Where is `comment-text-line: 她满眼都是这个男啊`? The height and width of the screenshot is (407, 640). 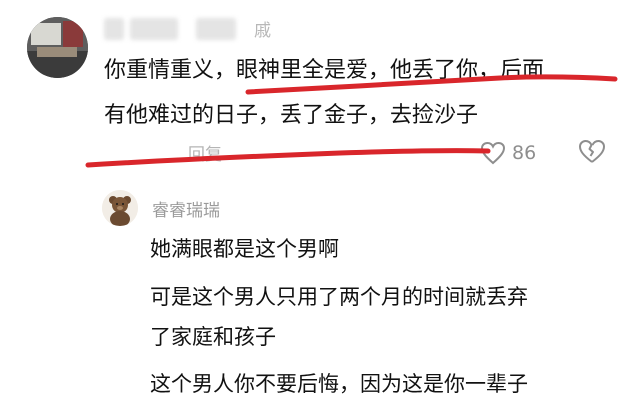
comment-text-line: 她满眼都是这个男啊 is located at coordinates (244, 249).